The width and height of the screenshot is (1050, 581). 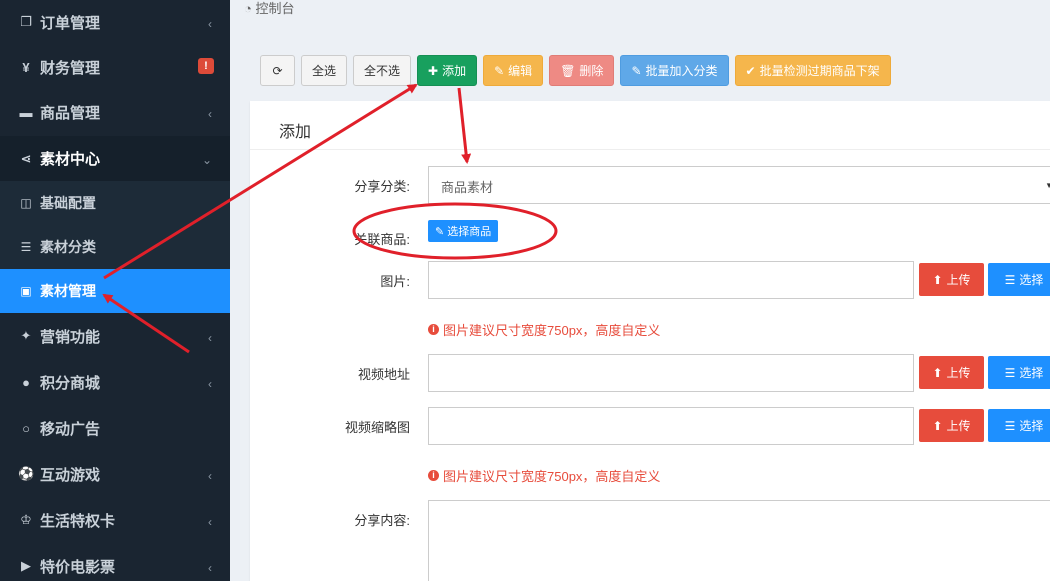 What do you see at coordinates (681, 71) in the screenshot?
I see `batch-category-label: 批量加入分类` at bounding box center [681, 71].